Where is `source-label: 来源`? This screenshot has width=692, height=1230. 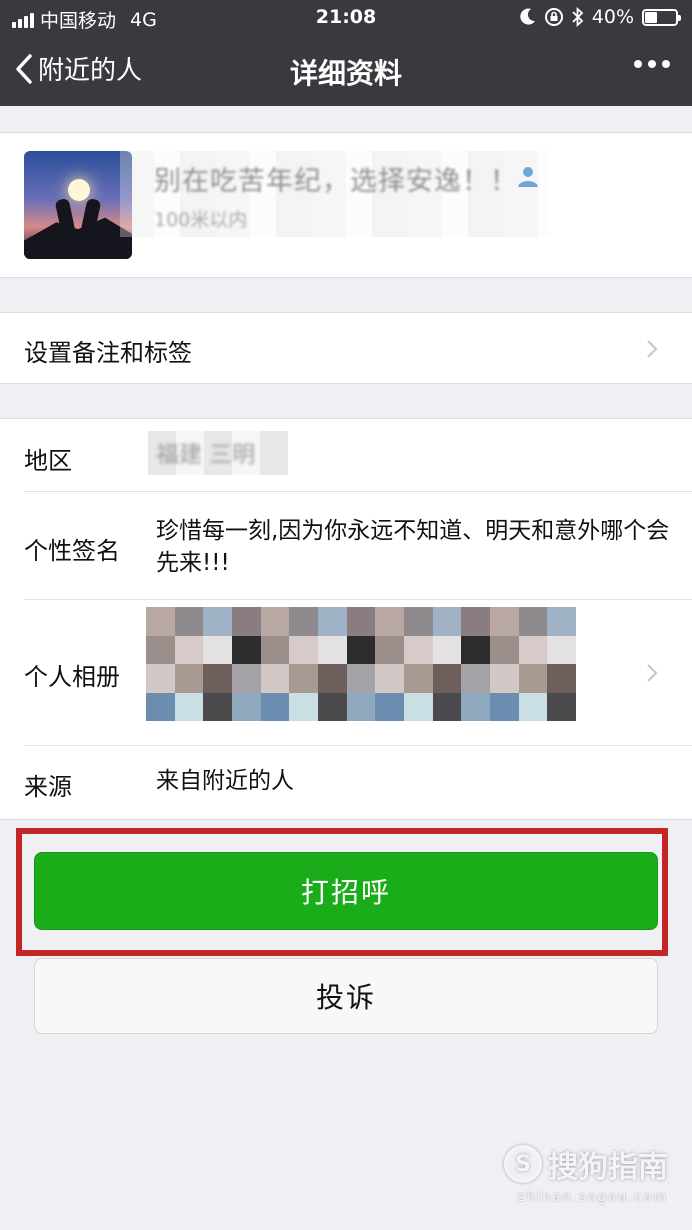 source-label: 来源 is located at coordinates (48, 787).